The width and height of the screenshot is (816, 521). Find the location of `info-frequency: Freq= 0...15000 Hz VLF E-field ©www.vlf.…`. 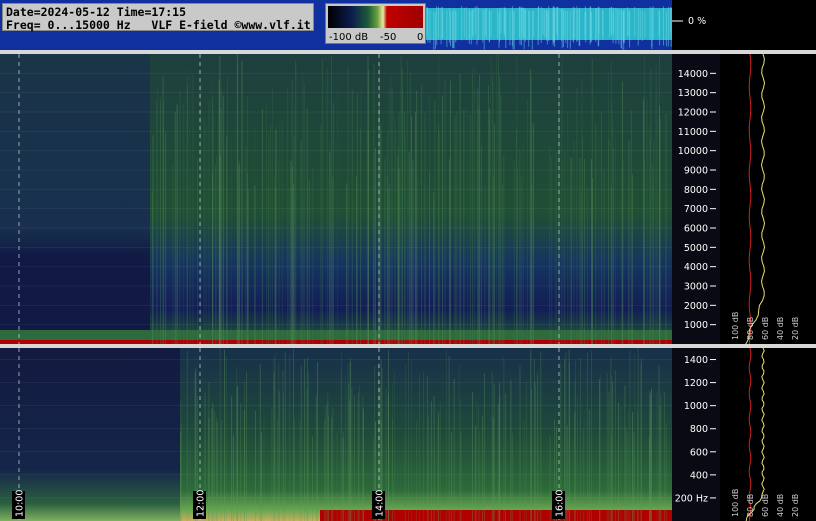

info-frequency: Freq= 0...15000 Hz VLF E-field ©www.vlf.… is located at coordinates (158, 25).